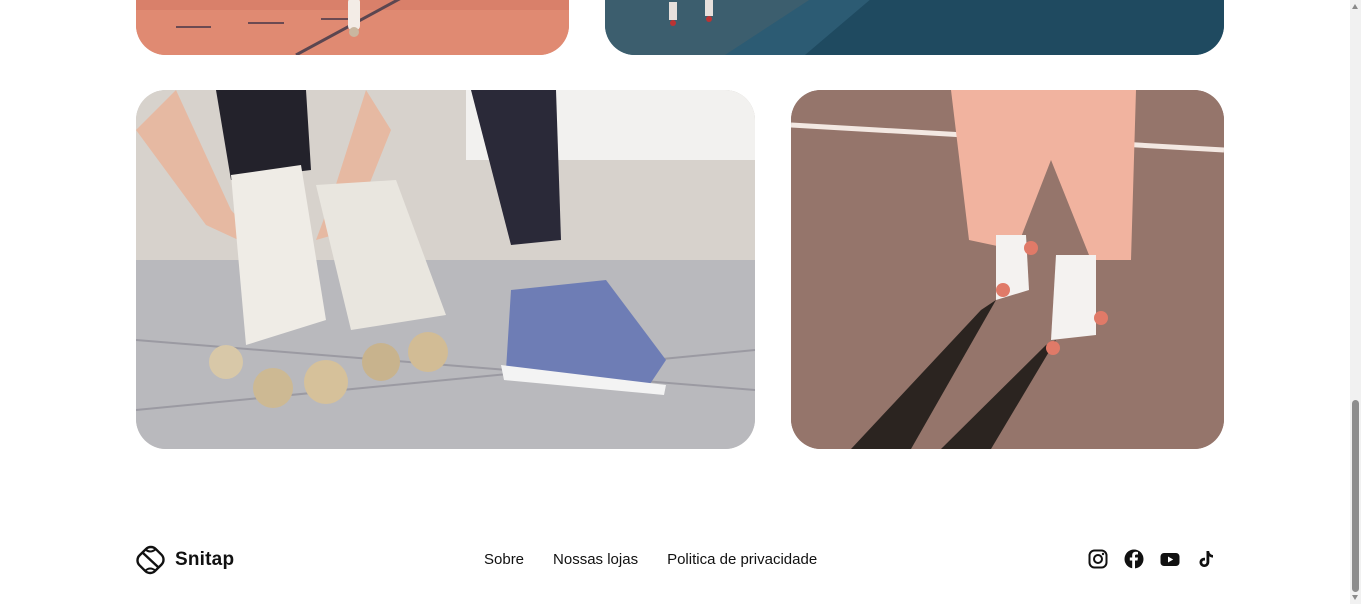  Describe the element at coordinates (1098, 559) in the screenshot. I see `instagram-icon` at that location.